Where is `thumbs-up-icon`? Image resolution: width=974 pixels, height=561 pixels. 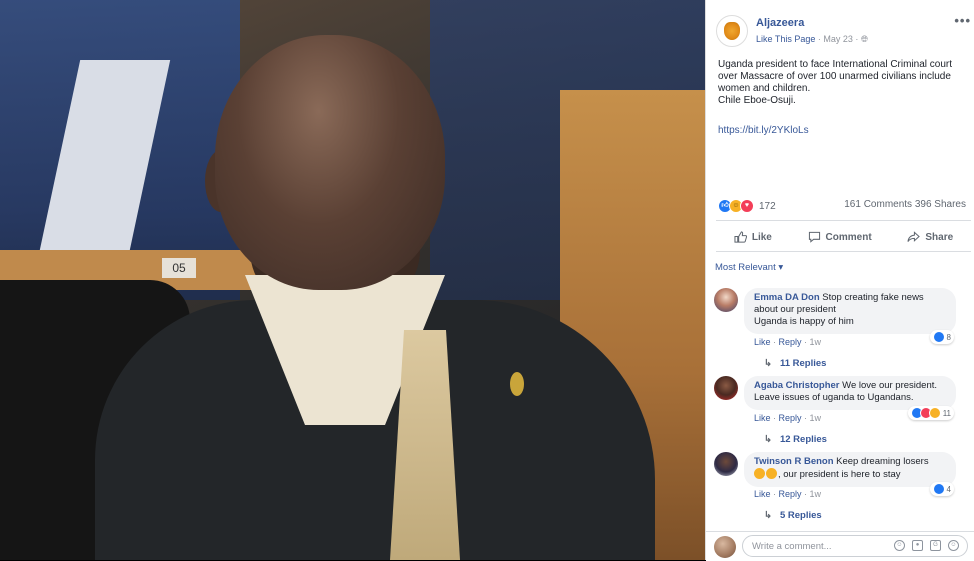 thumbs-up-icon is located at coordinates (740, 237).